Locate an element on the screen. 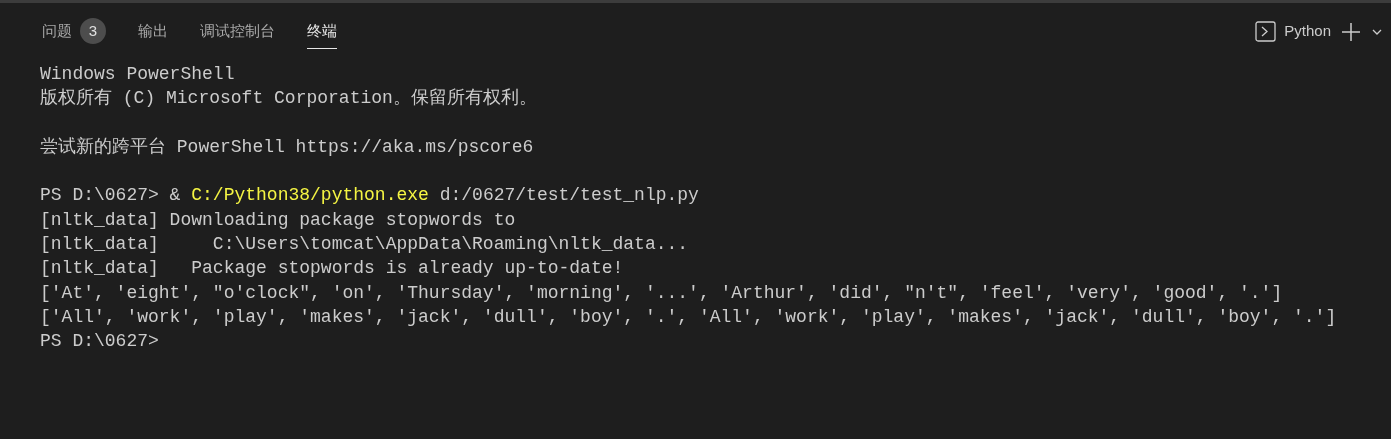  terminal-line: ['At', 'eight', "o'clock", 'on', 'Thursday', 'morning', '...', 'Arthur', 'did', "n't", 'feel', 'very', 'good', '.'] is located at coordinates (662, 293).